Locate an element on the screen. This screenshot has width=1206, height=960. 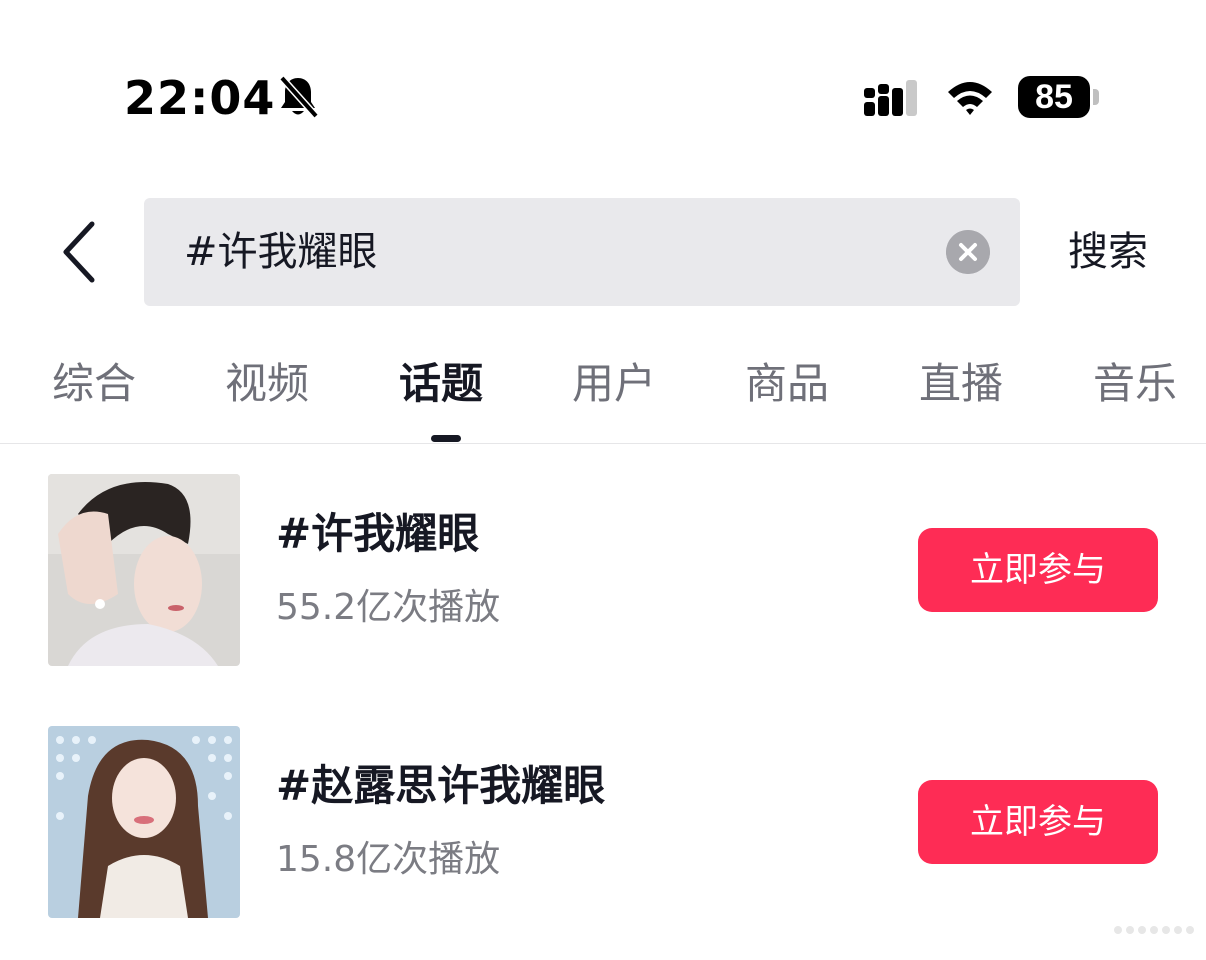
battery-icon: 85 is located at coordinates (1054, 97).